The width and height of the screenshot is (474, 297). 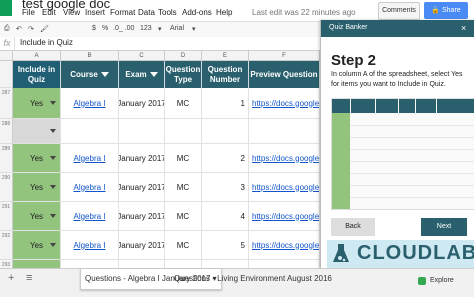 What do you see at coordinates (90, 131) in the screenshot?
I see `cell-course` at bounding box center [90, 131].